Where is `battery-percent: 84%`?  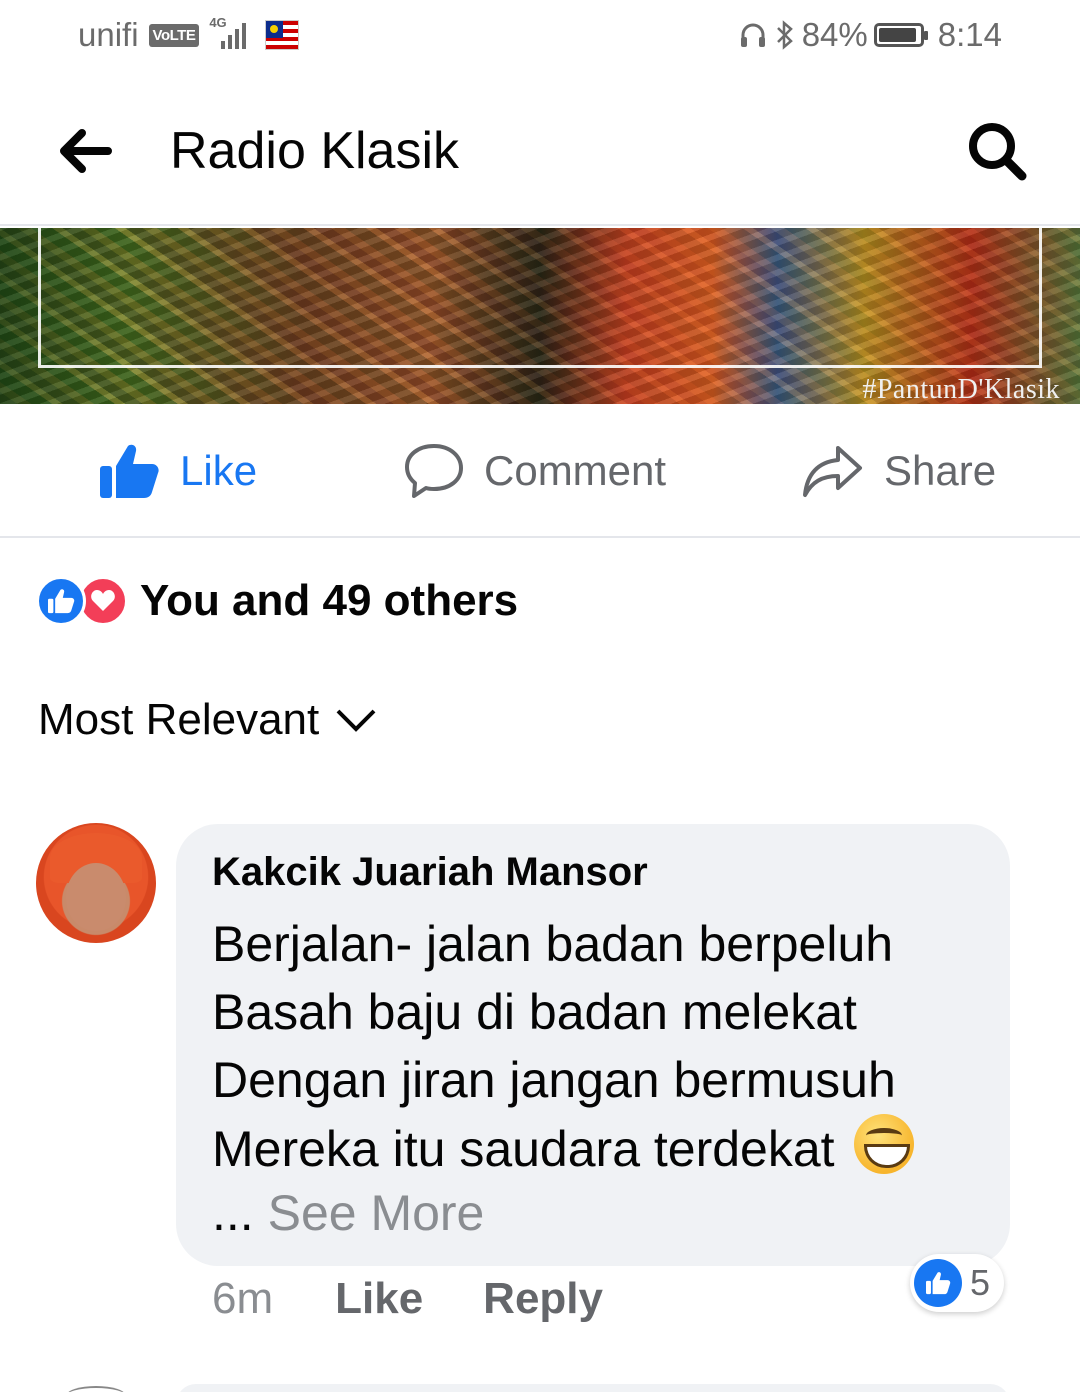 battery-percent: 84% is located at coordinates (834, 34).